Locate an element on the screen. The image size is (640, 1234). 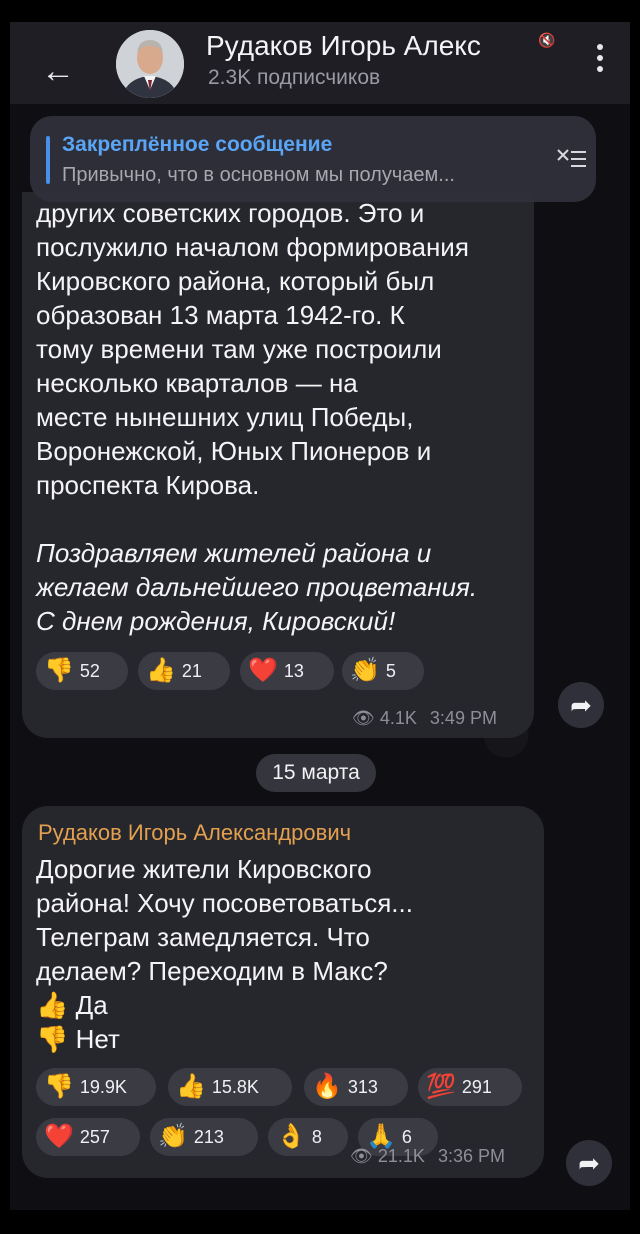
text-line: несколько кварталов — на is located at coordinates (197, 383).